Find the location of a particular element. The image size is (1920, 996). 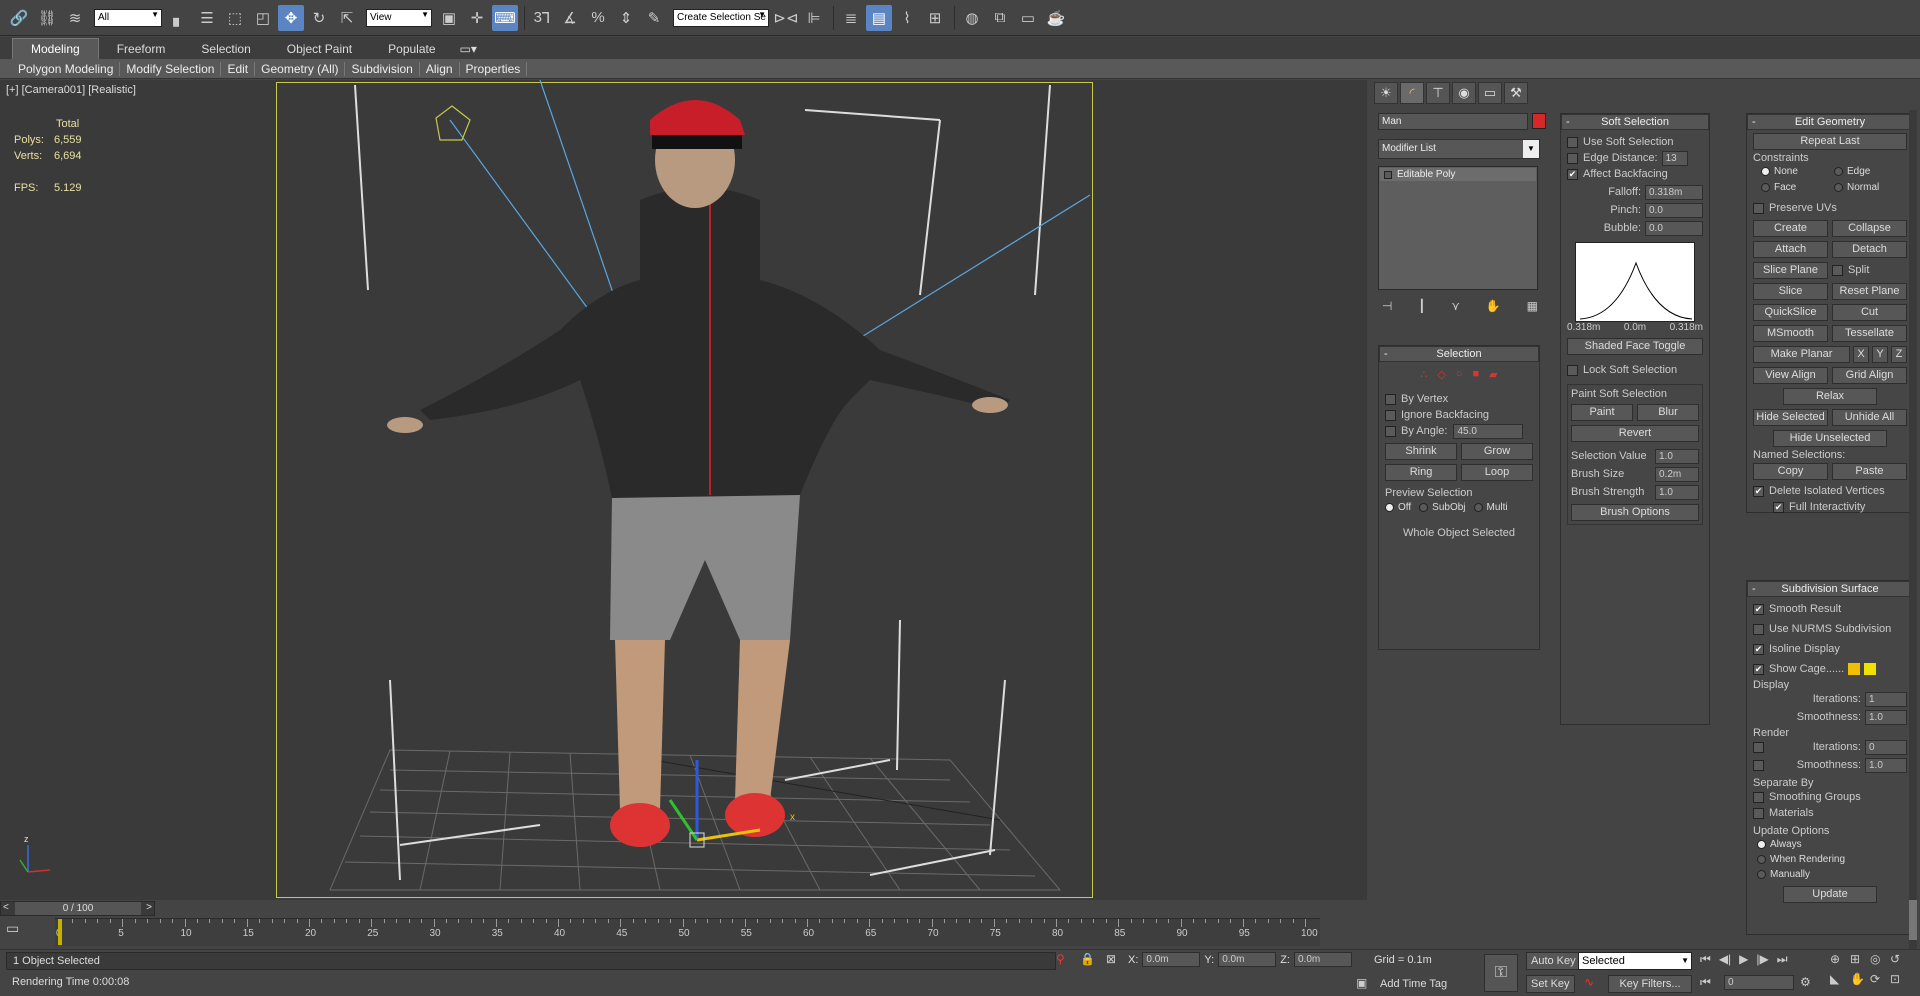

use-nurms-checkbox: Use NURMS Subdivision is located at coordinates (1830, 629).